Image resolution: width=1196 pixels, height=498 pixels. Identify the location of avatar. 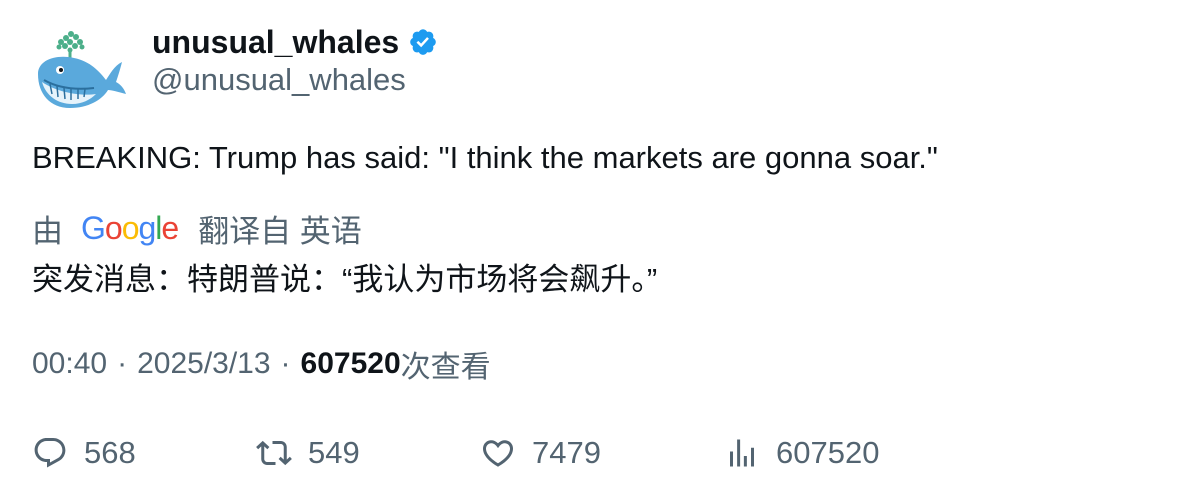
(79, 70).